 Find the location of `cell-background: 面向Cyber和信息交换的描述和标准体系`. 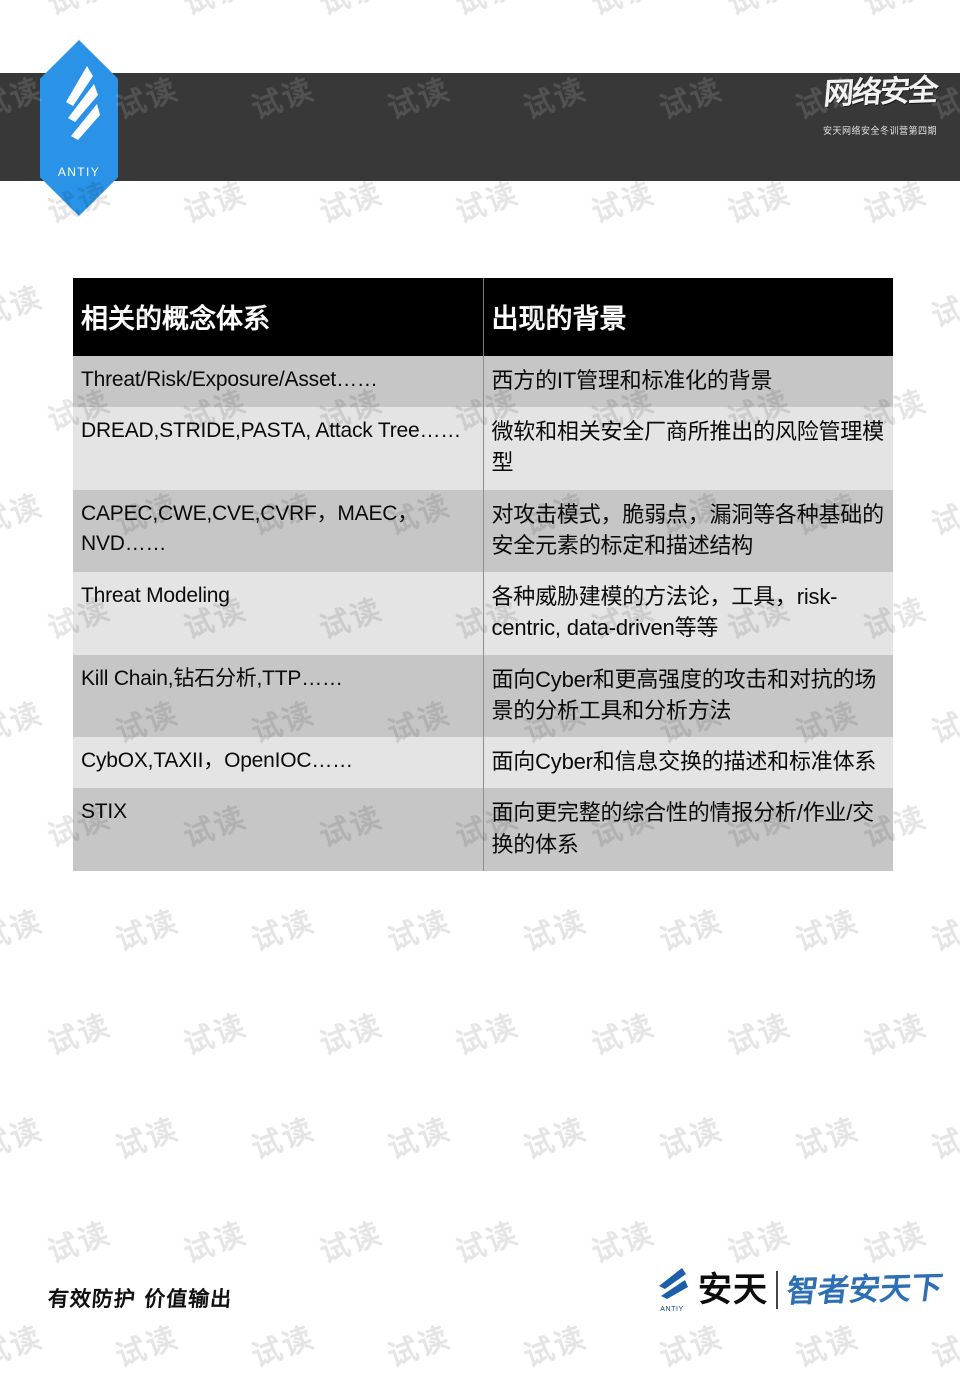

cell-background: 面向Cyber和信息交换的描述和标准体系 is located at coordinates (688, 763).